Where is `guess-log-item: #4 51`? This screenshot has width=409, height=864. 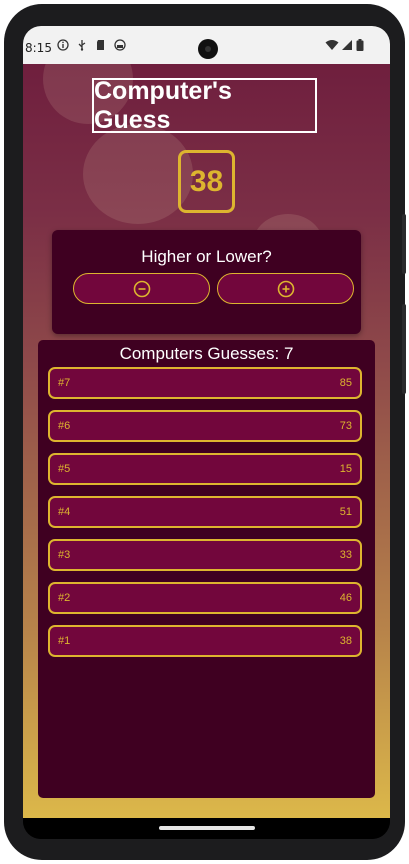 guess-log-item: #4 51 is located at coordinates (205, 512).